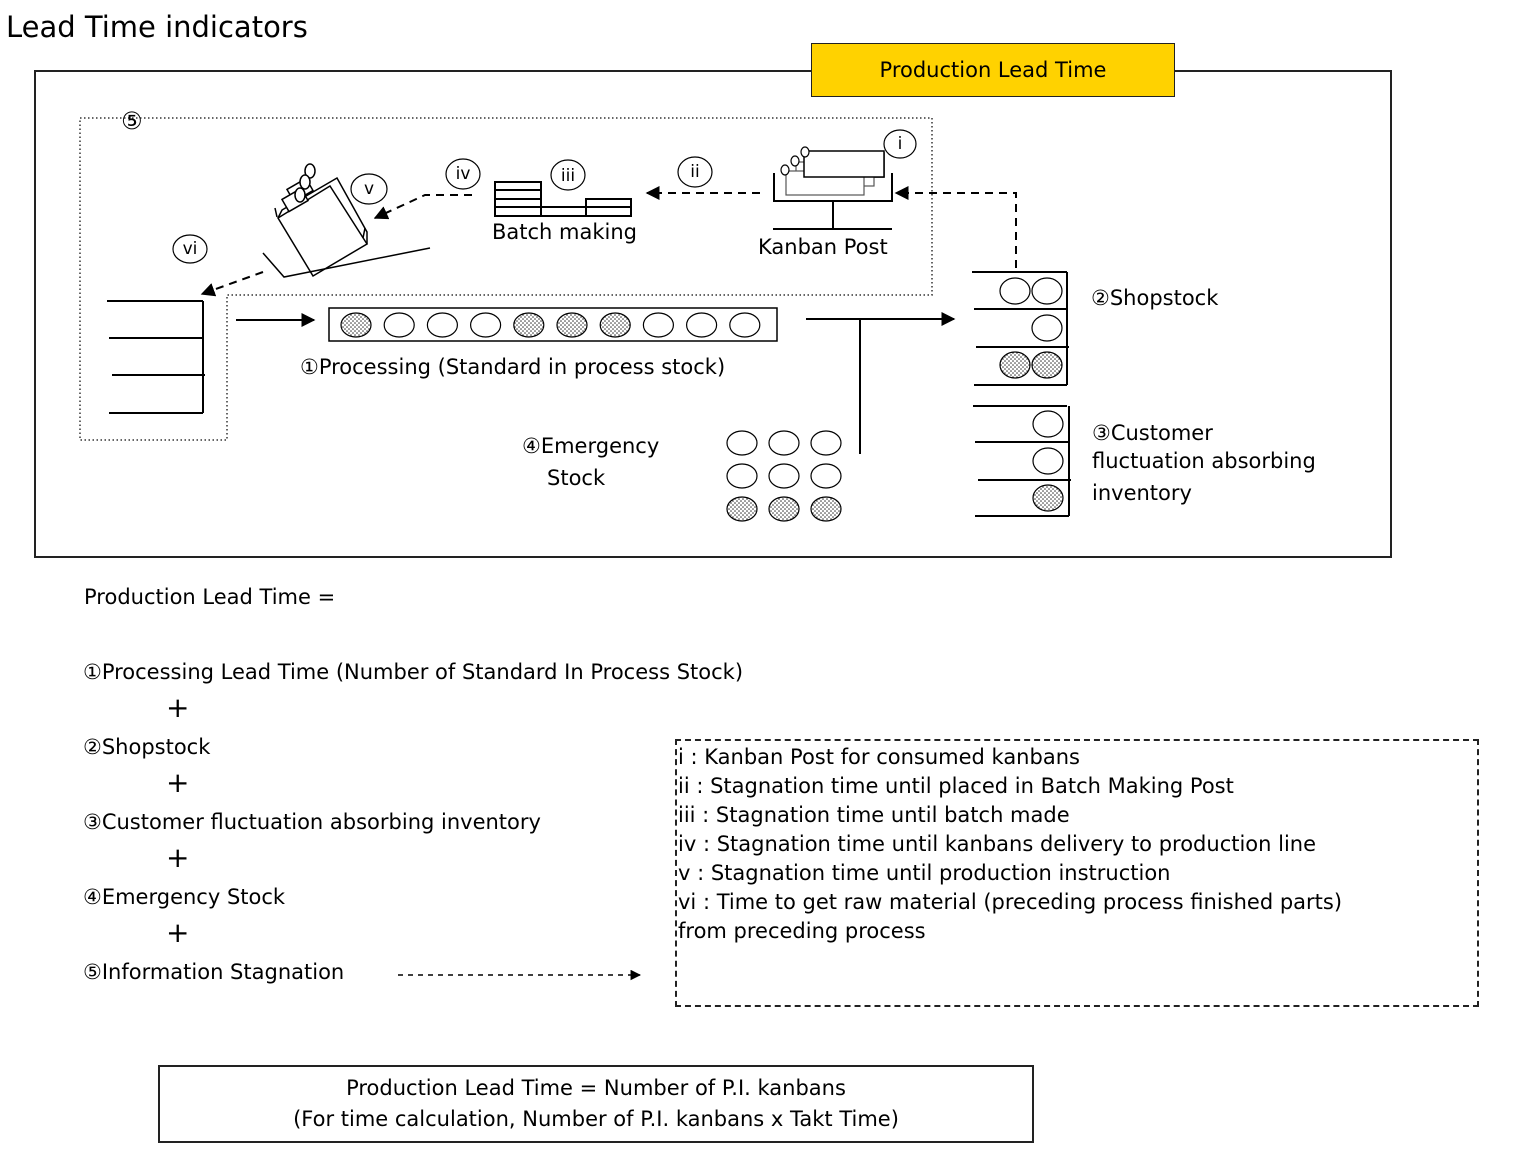 Image resolution: width=1513 pixels, height=1153 pixels. What do you see at coordinates (178, 932) in the screenshot?
I see `plus-operator-4: +` at bounding box center [178, 932].